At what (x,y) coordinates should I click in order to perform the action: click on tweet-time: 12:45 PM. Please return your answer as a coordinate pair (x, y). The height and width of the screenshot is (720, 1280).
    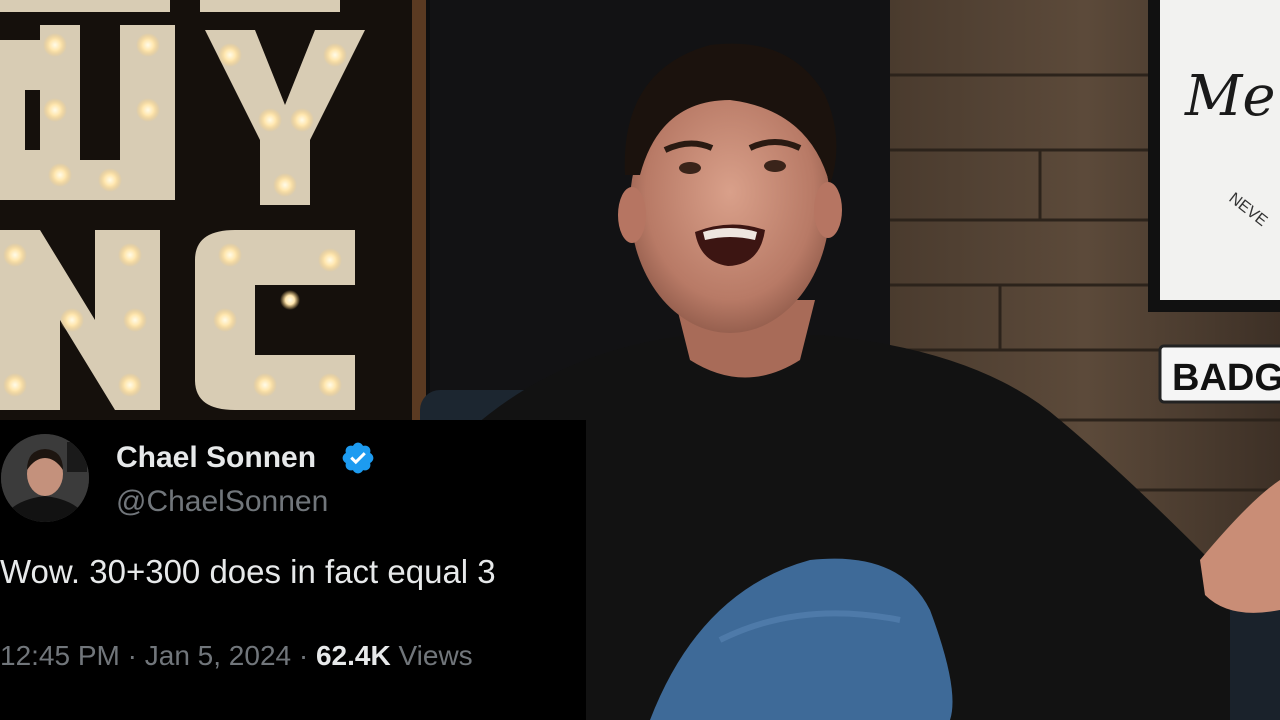
    Looking at the image, I should click on (60, 655).